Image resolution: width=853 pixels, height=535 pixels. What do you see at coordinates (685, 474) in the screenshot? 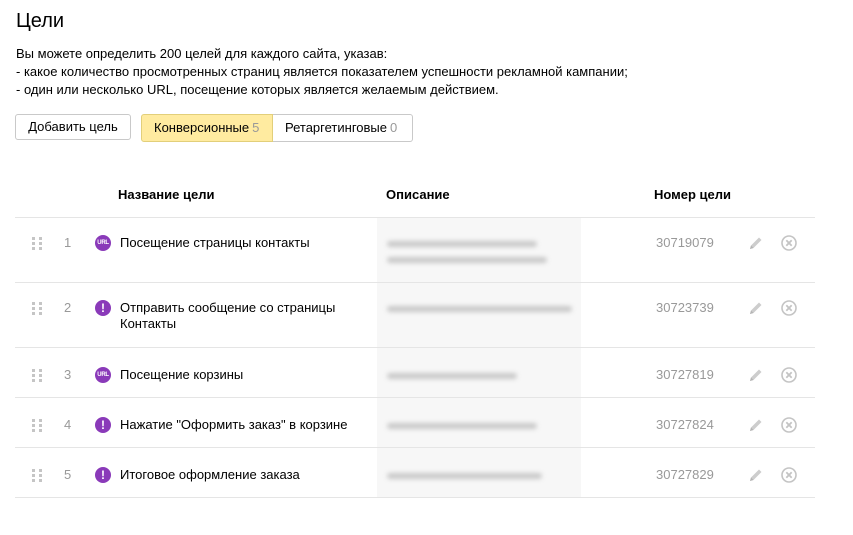
I see `goal-id: 30727829` at bounding box center [685, 474].